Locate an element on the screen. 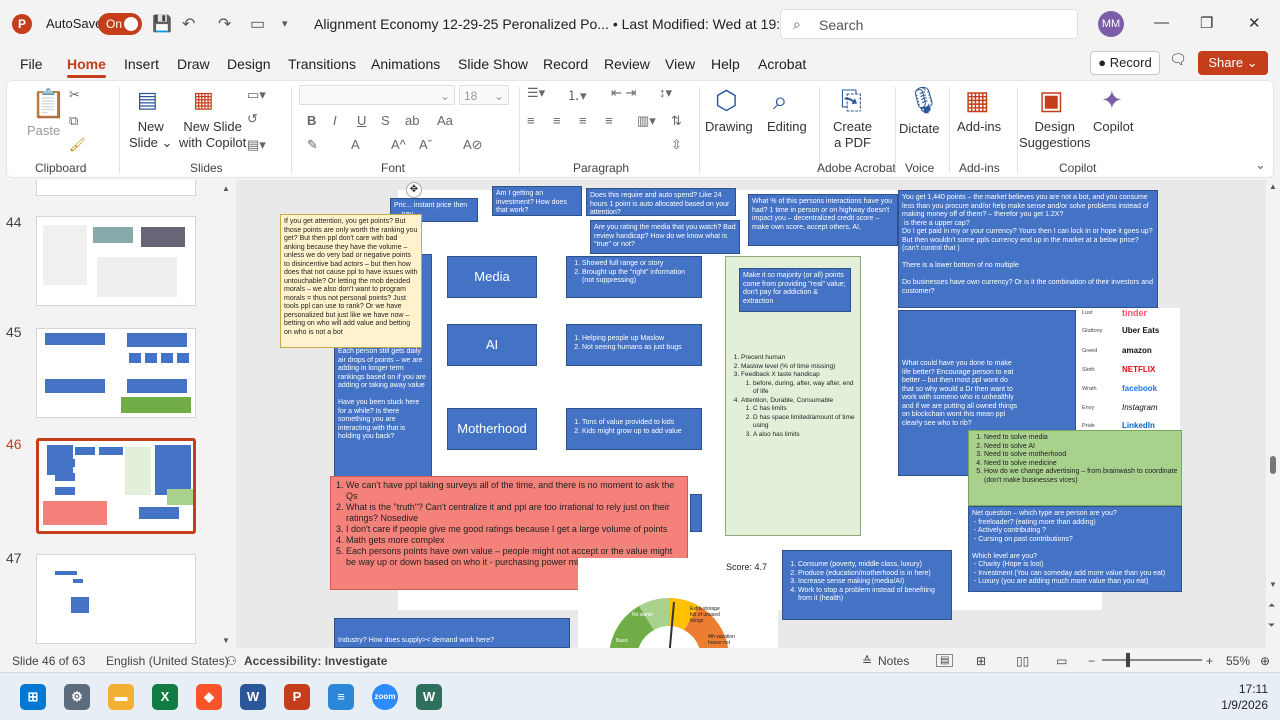 This screenshot has height=720, width=1280. settings-icon: ⚙ is located at coordinates (77, 697).